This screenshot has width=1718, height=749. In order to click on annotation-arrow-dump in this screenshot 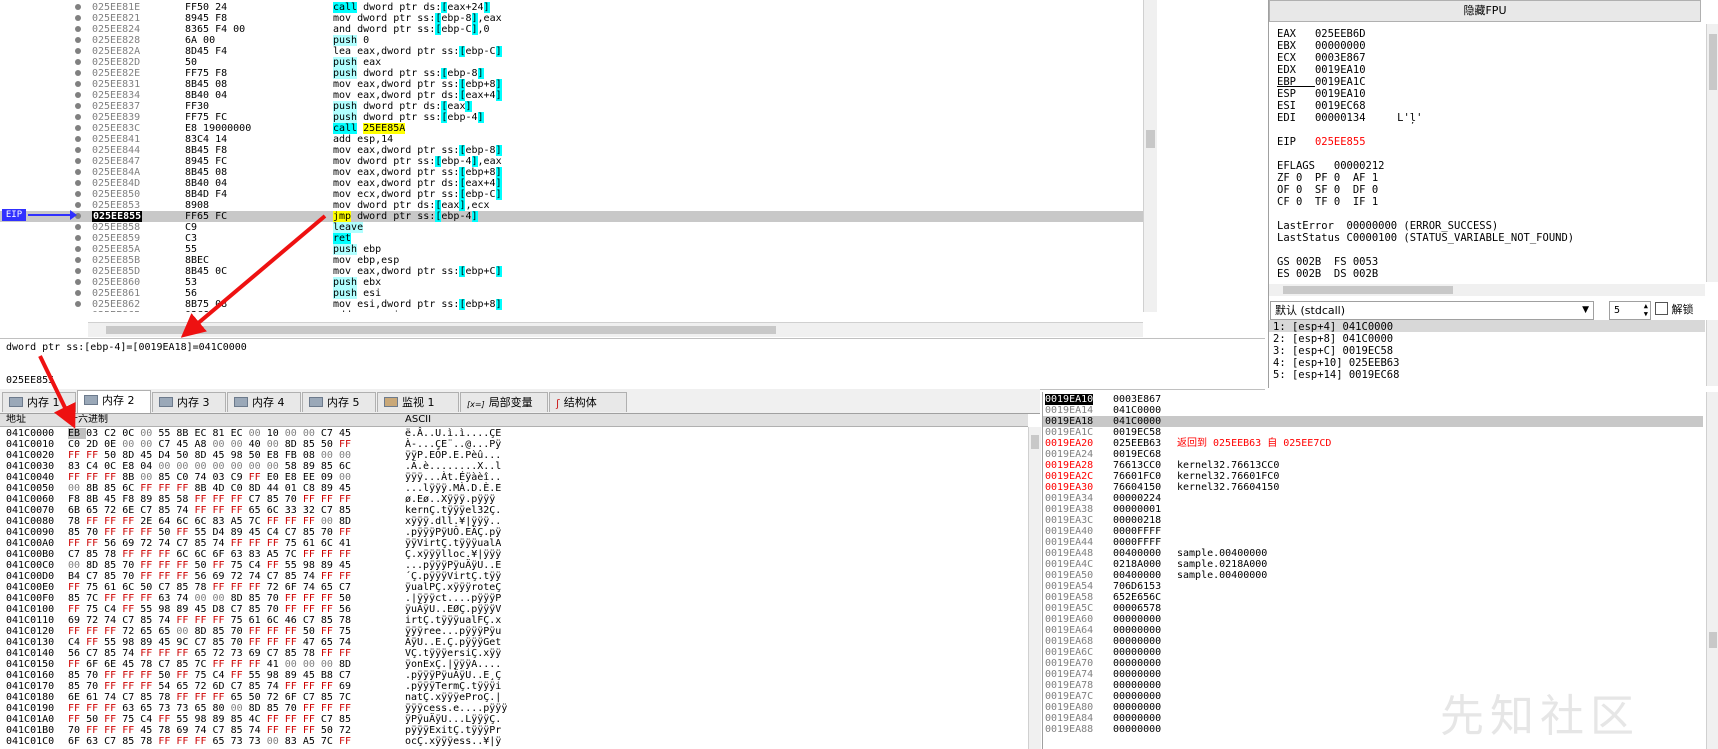, I will do `click(57, 392)`.